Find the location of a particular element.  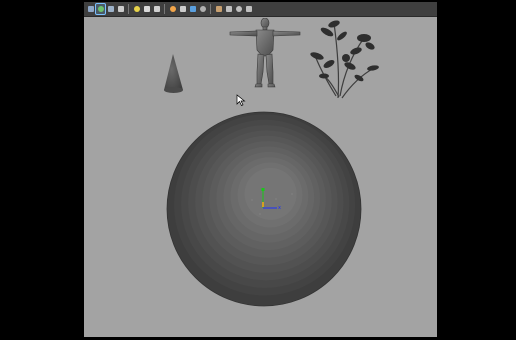

xray-icon-glyph is located at coordinates (228, 9).